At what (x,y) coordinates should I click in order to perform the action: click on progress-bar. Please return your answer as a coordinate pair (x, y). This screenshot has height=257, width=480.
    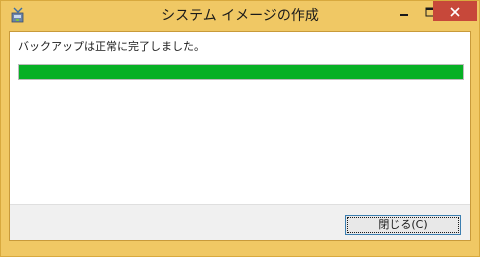
    Looking at the image, I should click on (241, 72).